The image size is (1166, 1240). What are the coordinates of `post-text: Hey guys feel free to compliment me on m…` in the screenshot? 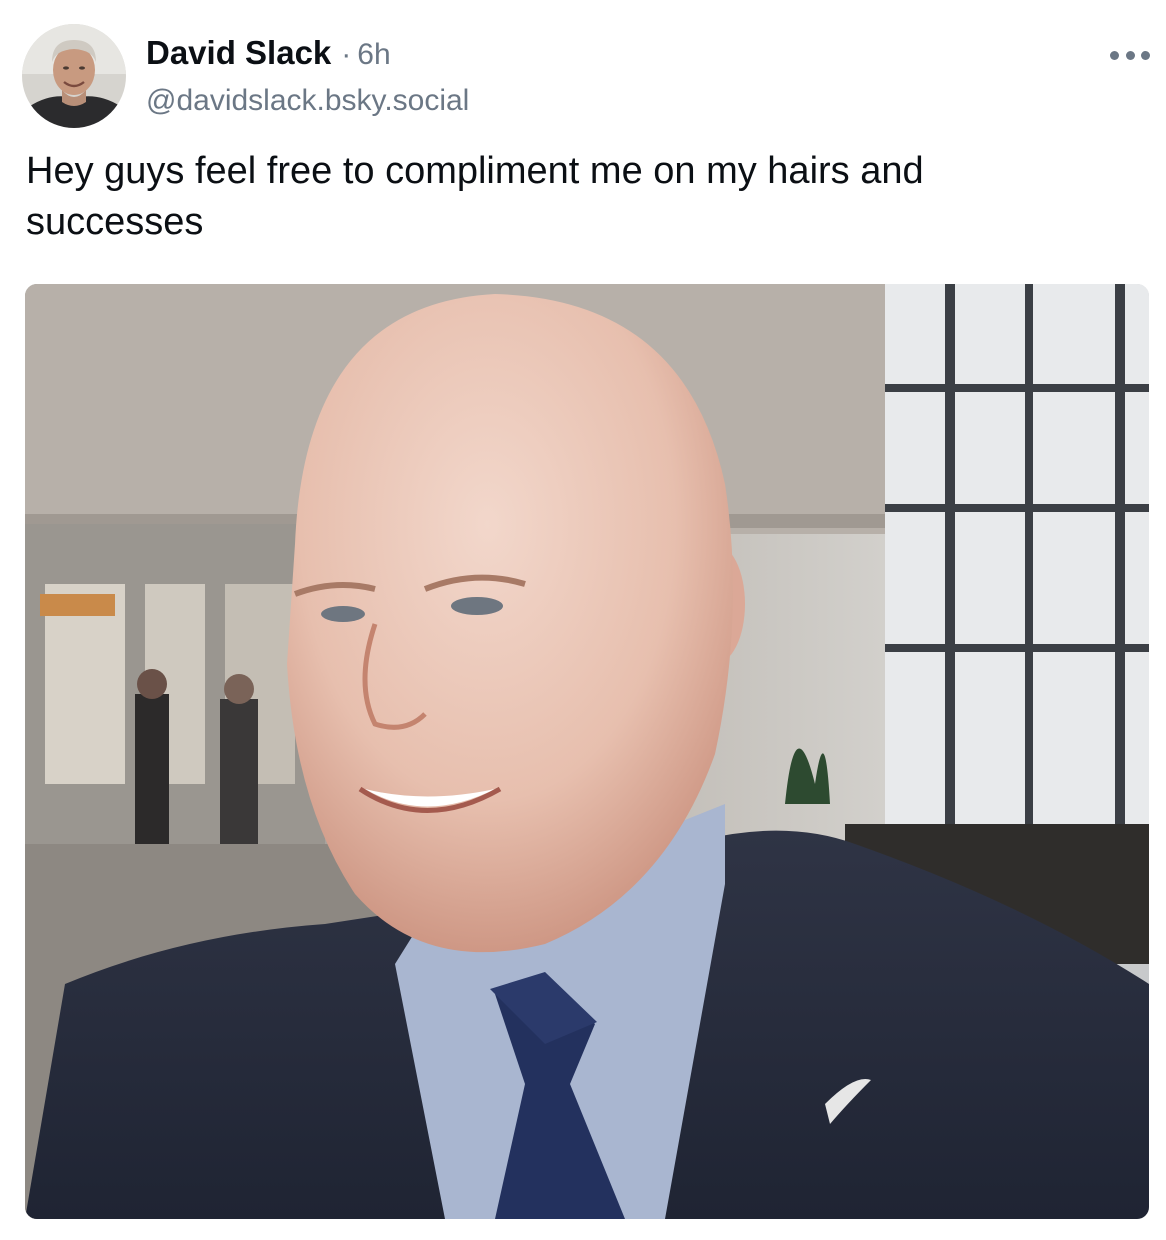 It's located at (475, 196).